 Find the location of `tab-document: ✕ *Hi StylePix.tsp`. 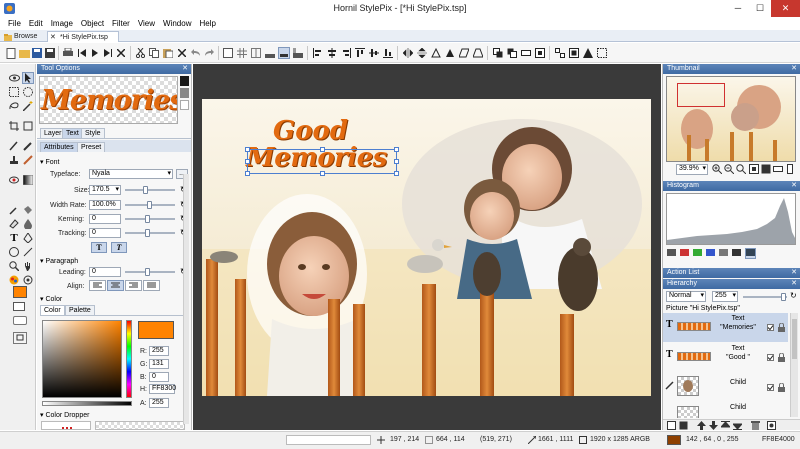

tab-document: ✕ *Hi StylePix.tsp is located at coordinates (83, 36).